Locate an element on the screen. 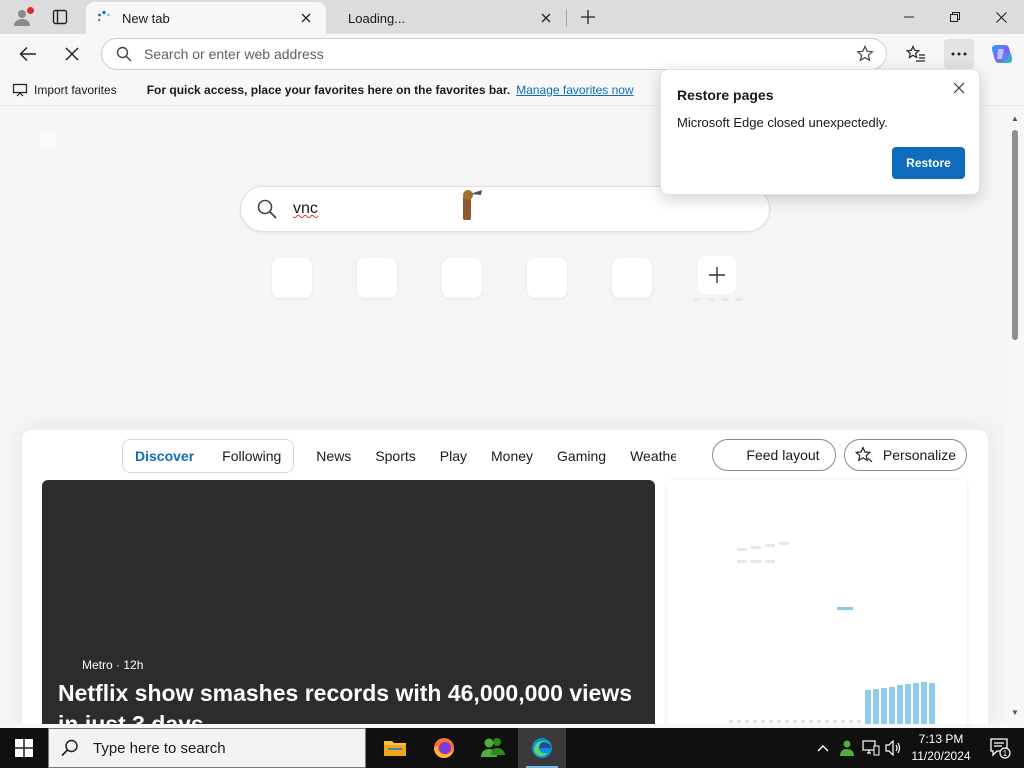  loading-spinner-icon is located at coordinates (104, 16).